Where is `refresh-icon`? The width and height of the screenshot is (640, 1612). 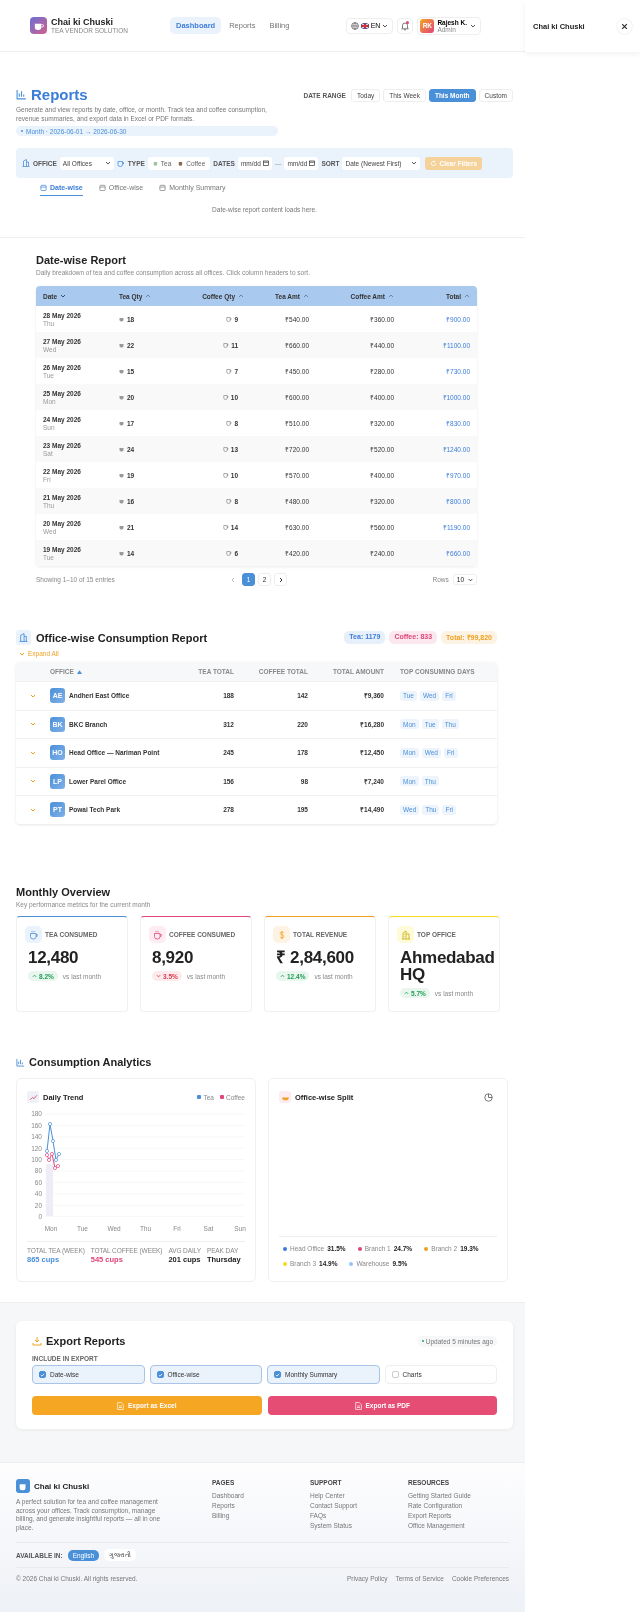 refresh-icon is located at coordinates (434, 163).